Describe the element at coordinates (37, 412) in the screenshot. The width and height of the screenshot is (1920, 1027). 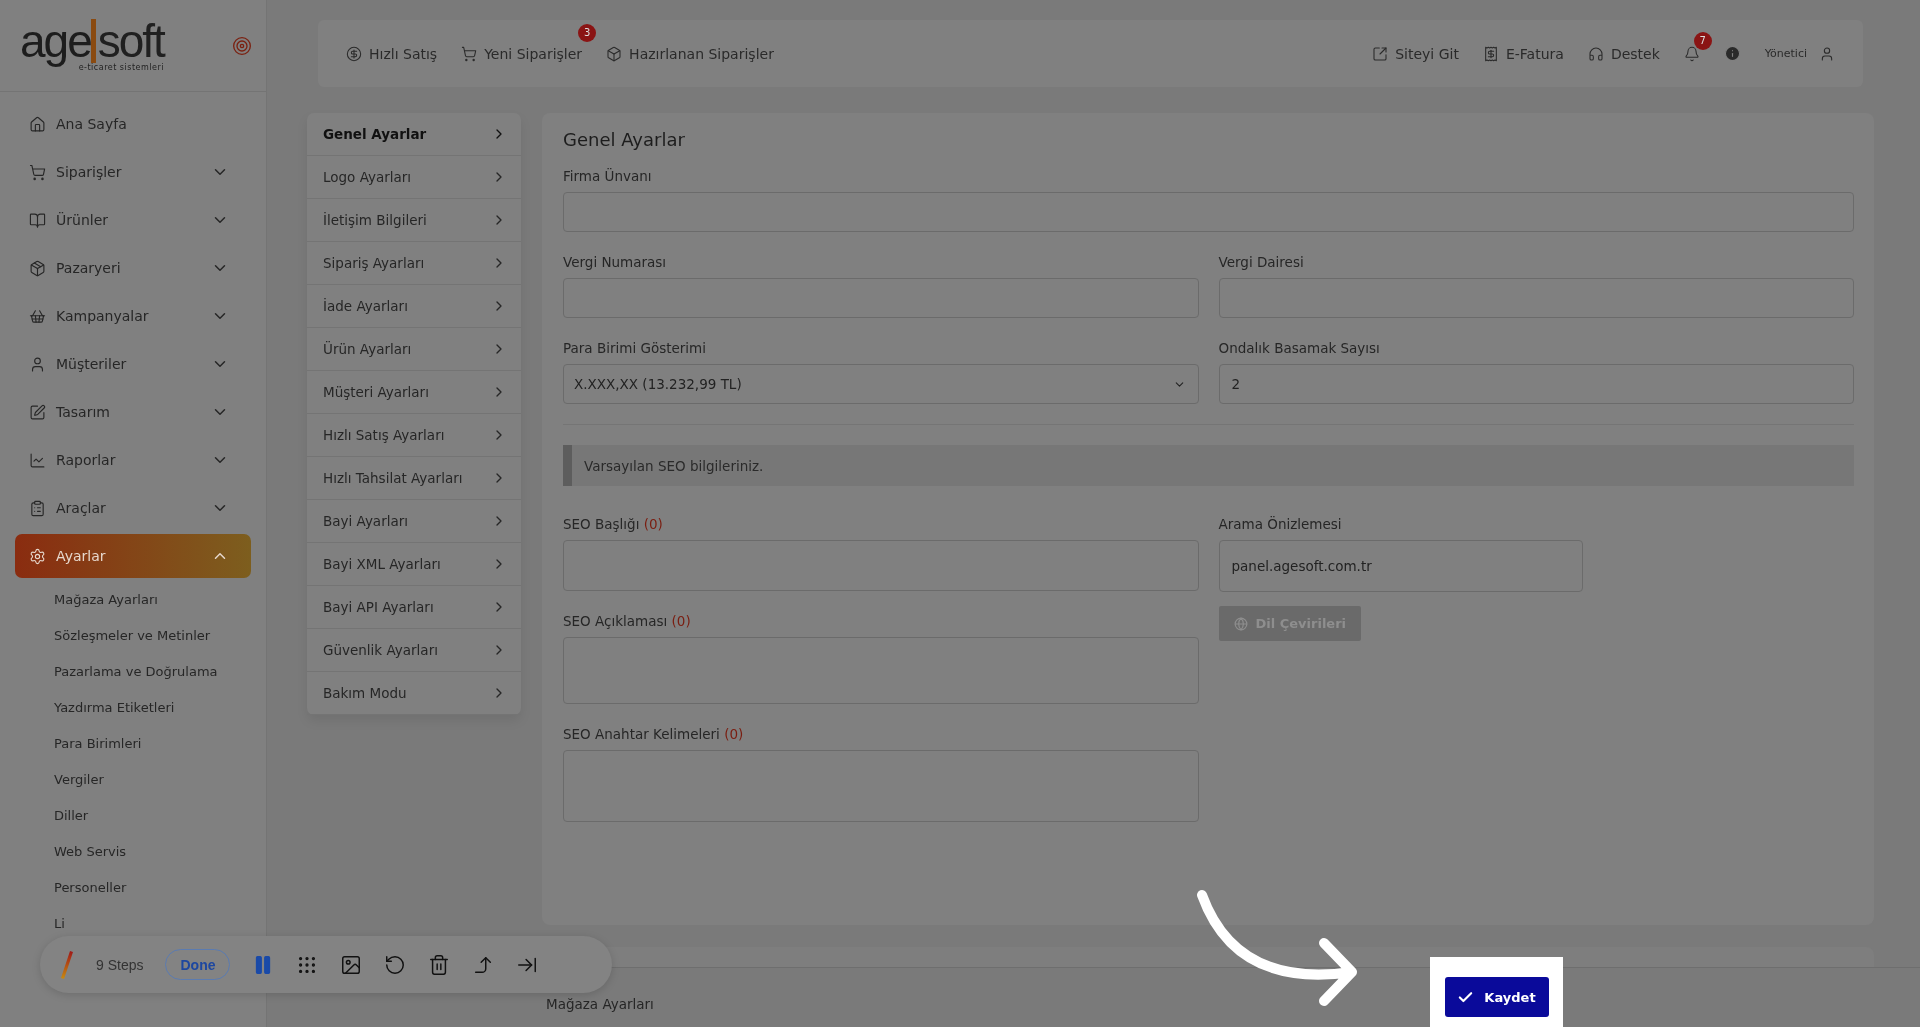
I see `pen-icon` at that location.